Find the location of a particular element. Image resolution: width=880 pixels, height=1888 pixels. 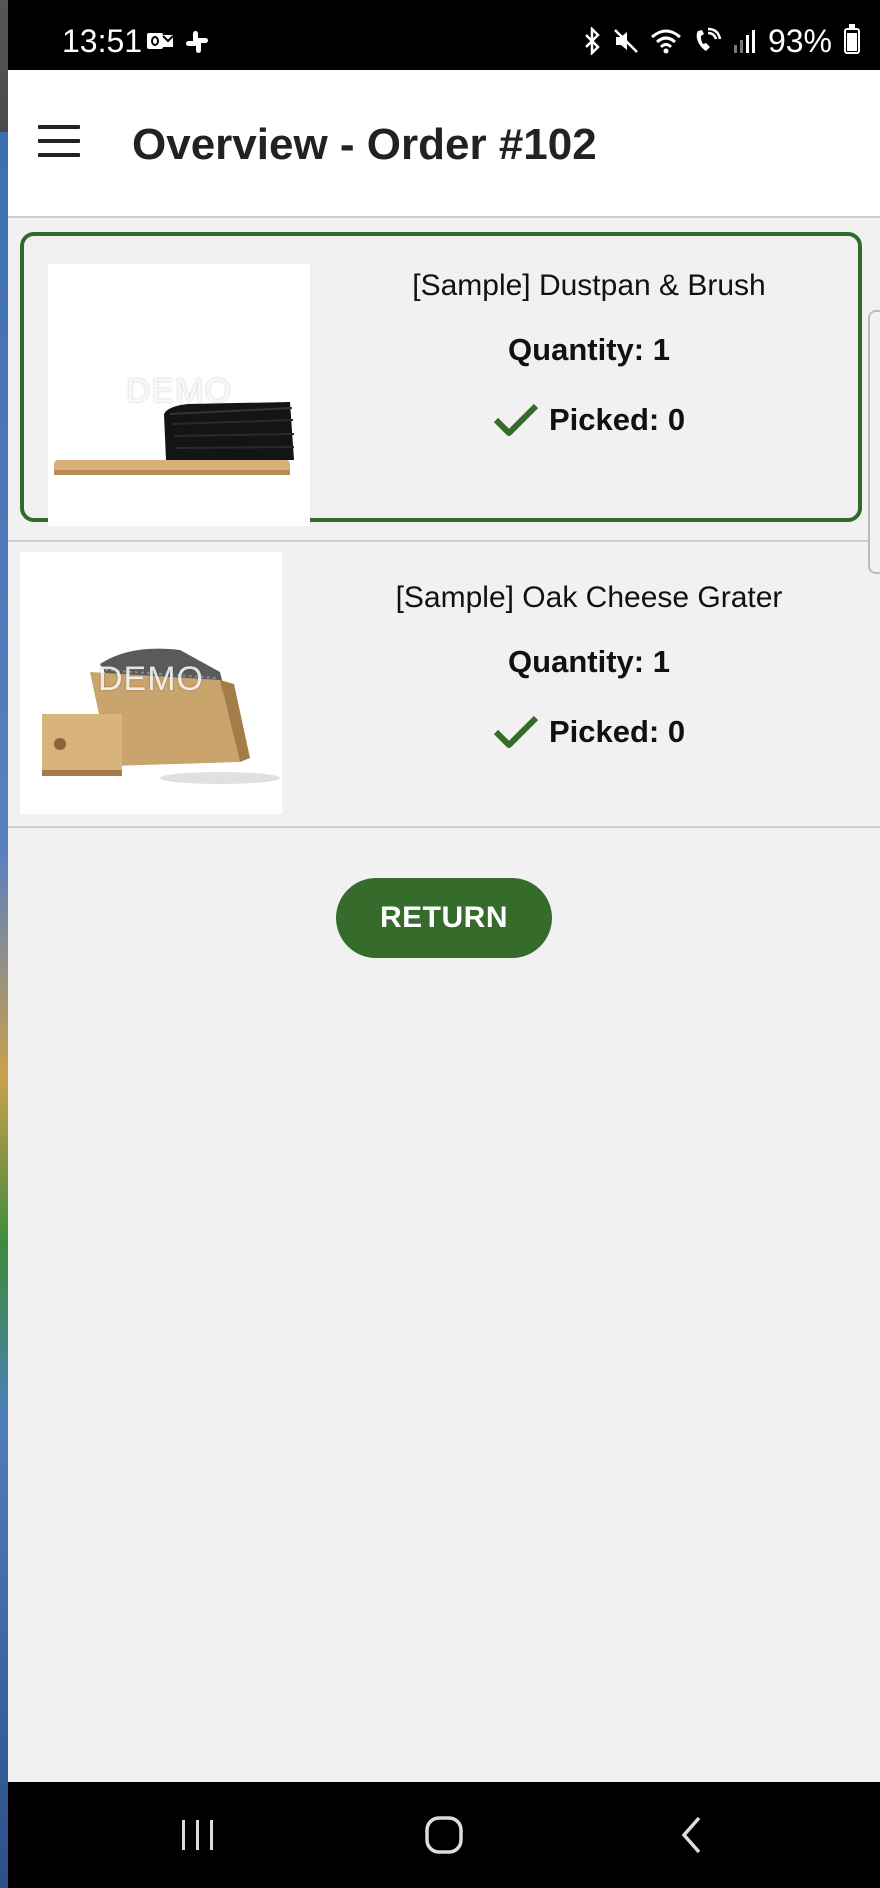

background-window-strip is located at coordinates (4, 944).